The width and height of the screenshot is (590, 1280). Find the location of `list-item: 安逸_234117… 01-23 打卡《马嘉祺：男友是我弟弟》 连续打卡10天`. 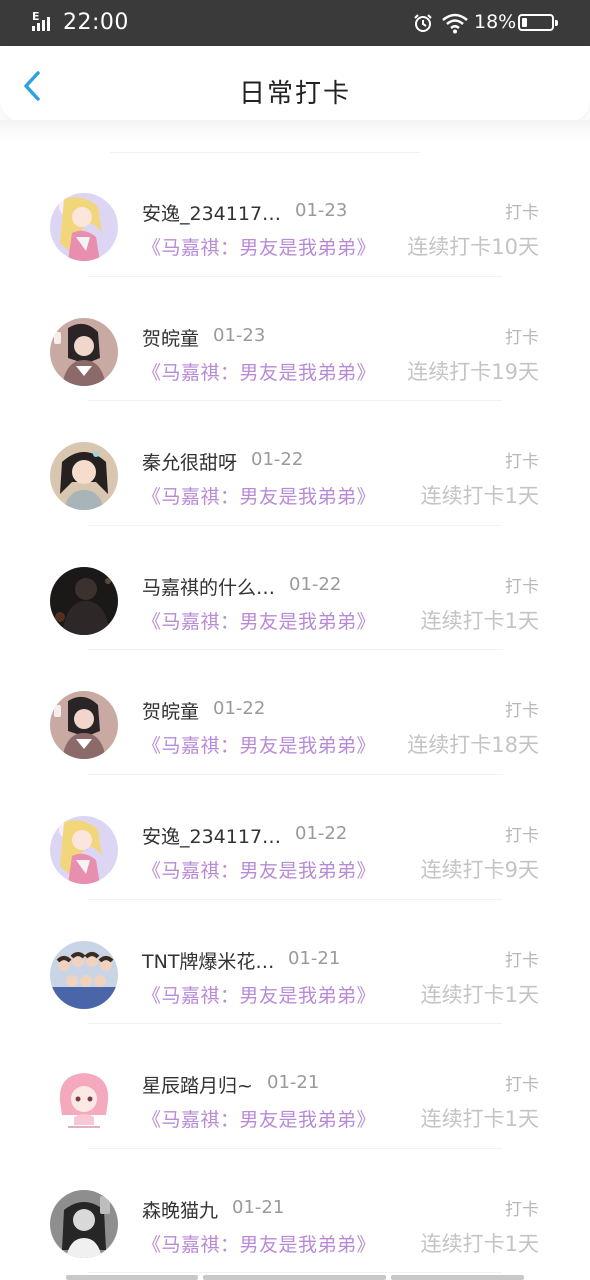

list-item: 安逸_234117… 01-23 打卡《马嘉祺：男友是我弟弟》 连续打卡10天 is located at coordinates (295, 213).